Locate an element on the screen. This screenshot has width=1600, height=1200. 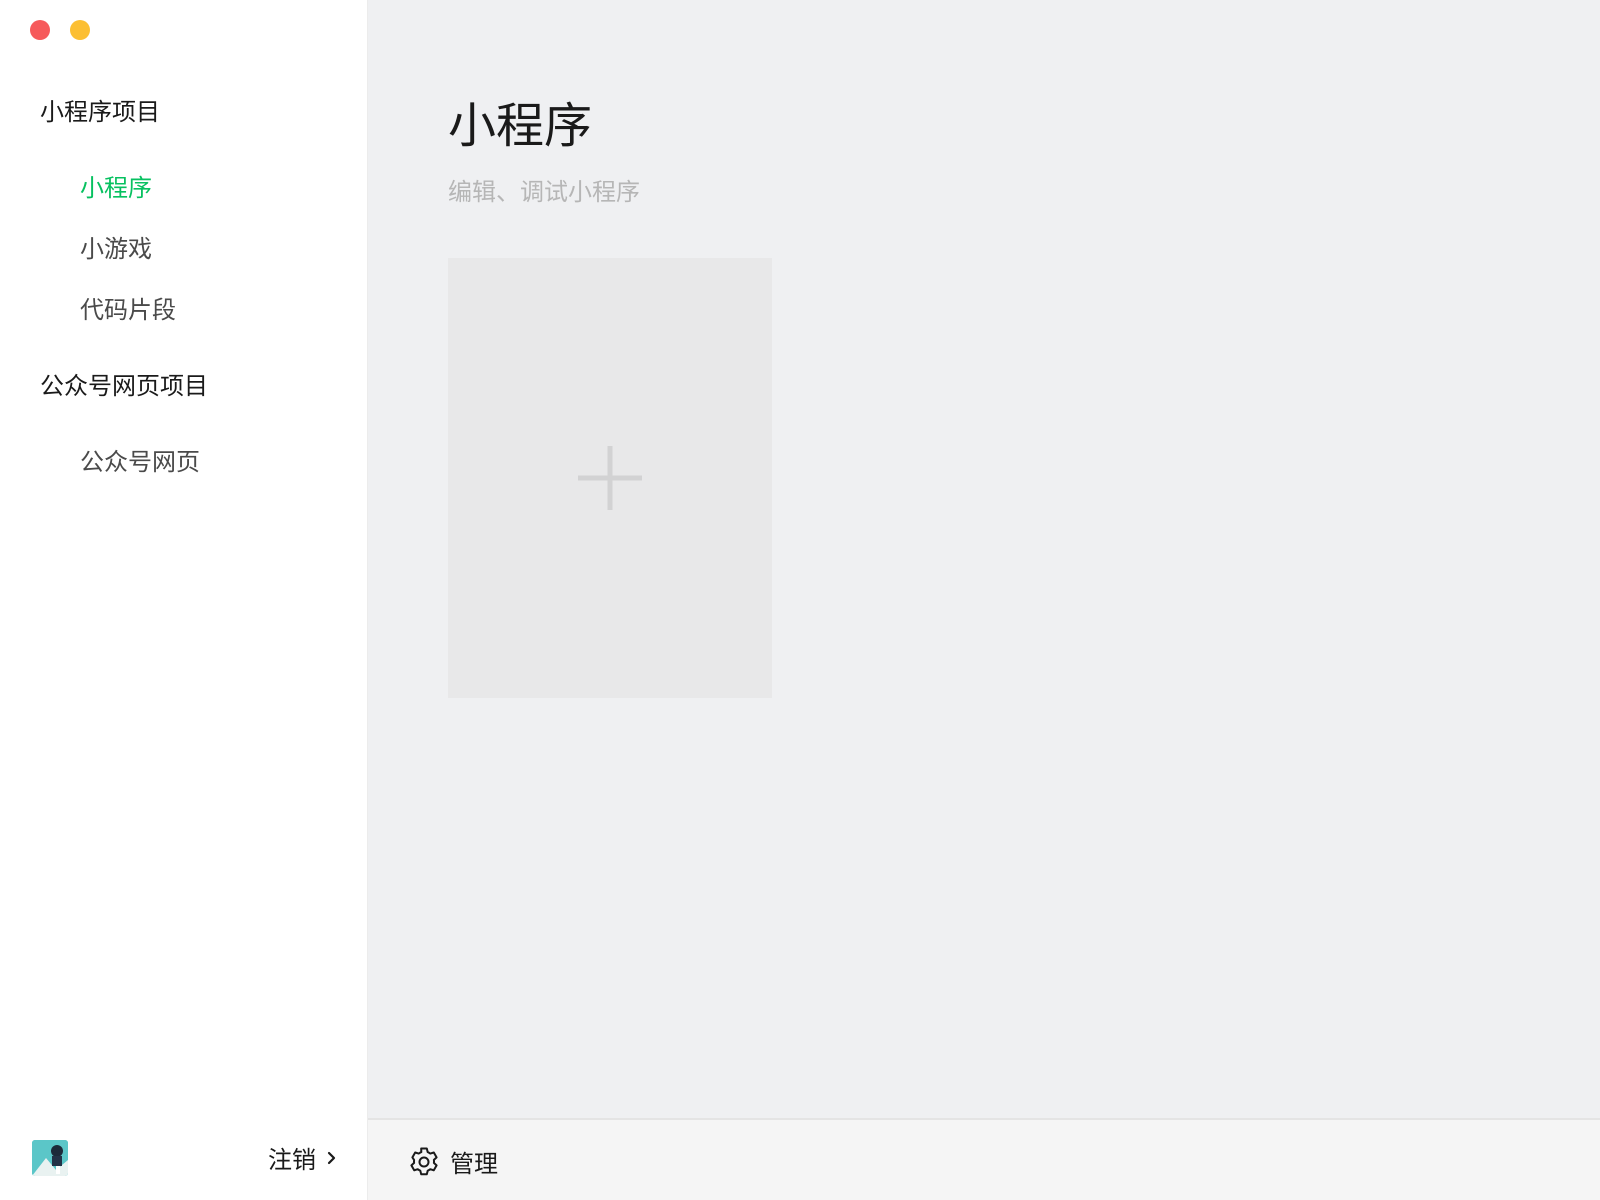
window-controls is located at coordinates (60, 30).